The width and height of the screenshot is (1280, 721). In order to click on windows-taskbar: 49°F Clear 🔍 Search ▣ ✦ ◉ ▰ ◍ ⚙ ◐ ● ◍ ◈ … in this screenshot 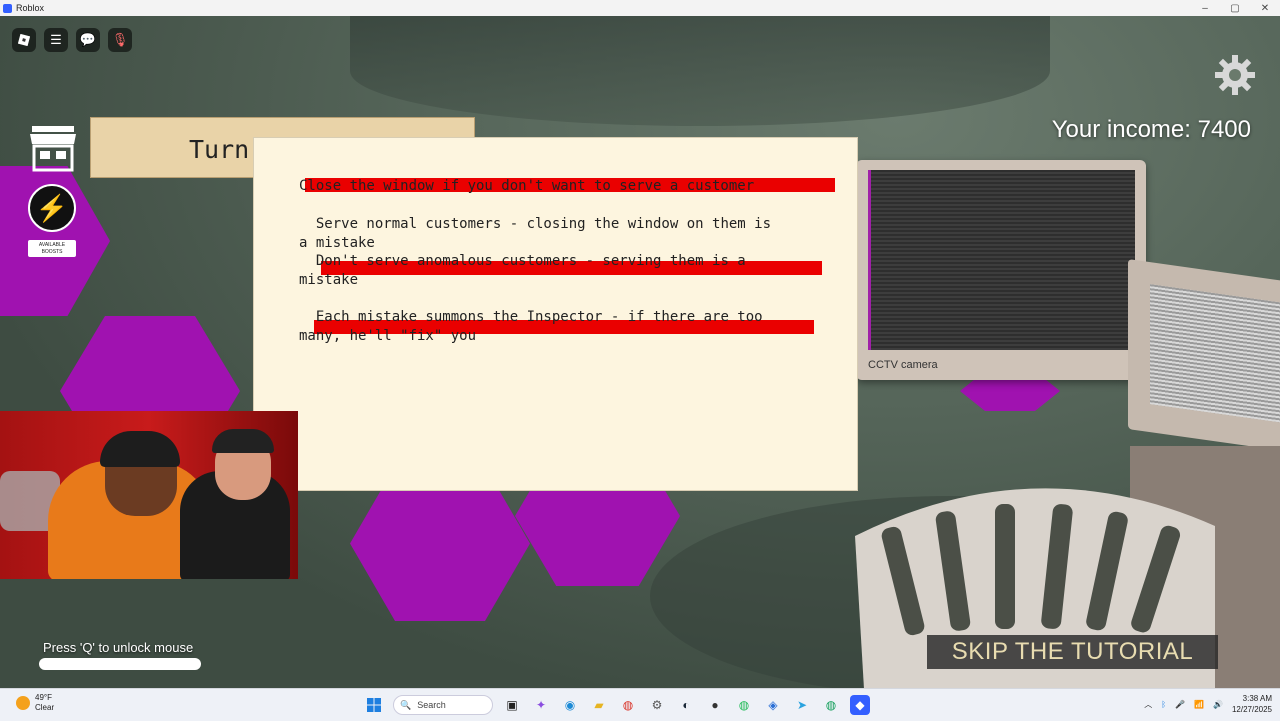, I will do `click(640, 704)`.